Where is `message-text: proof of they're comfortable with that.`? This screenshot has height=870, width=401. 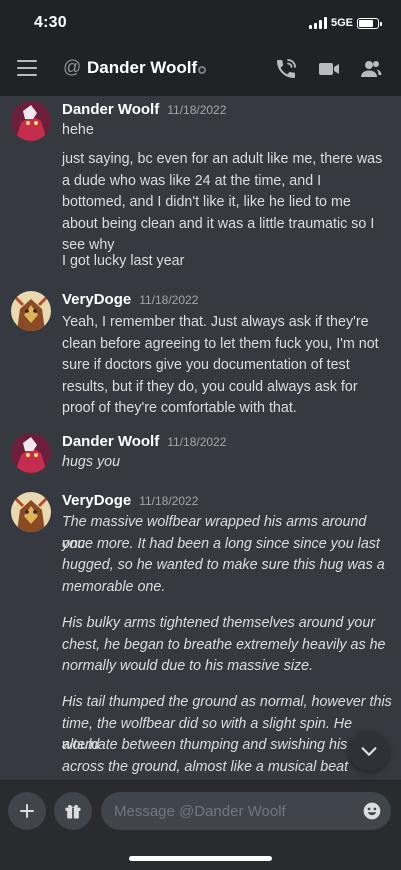
message-text: proof of they're comfortable with that. is located at coordinates (179, 408).